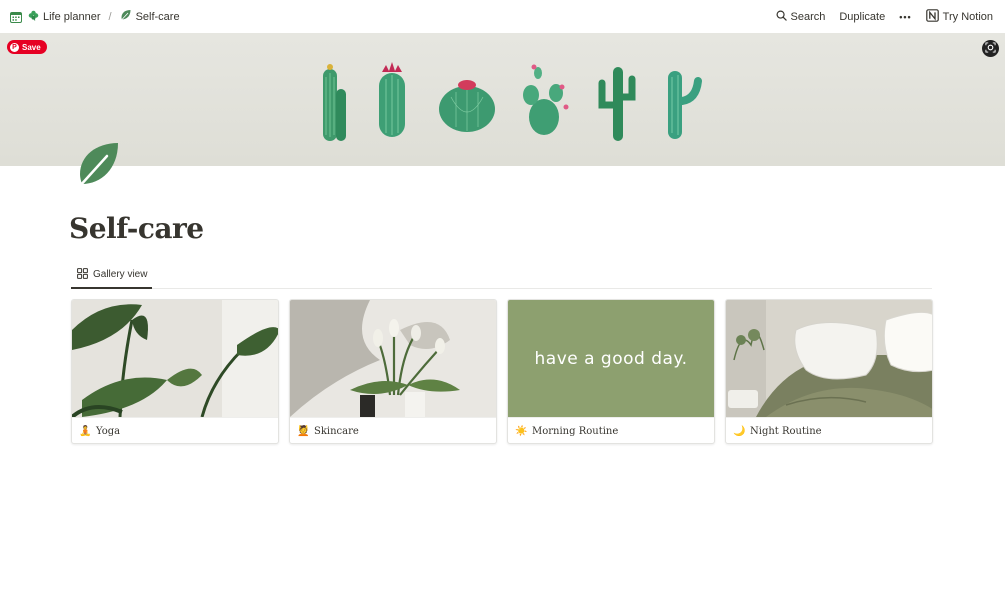 This screenshot has height=593, width=1005. I want to click on card-title-text: Skincare, so click(336, 431).